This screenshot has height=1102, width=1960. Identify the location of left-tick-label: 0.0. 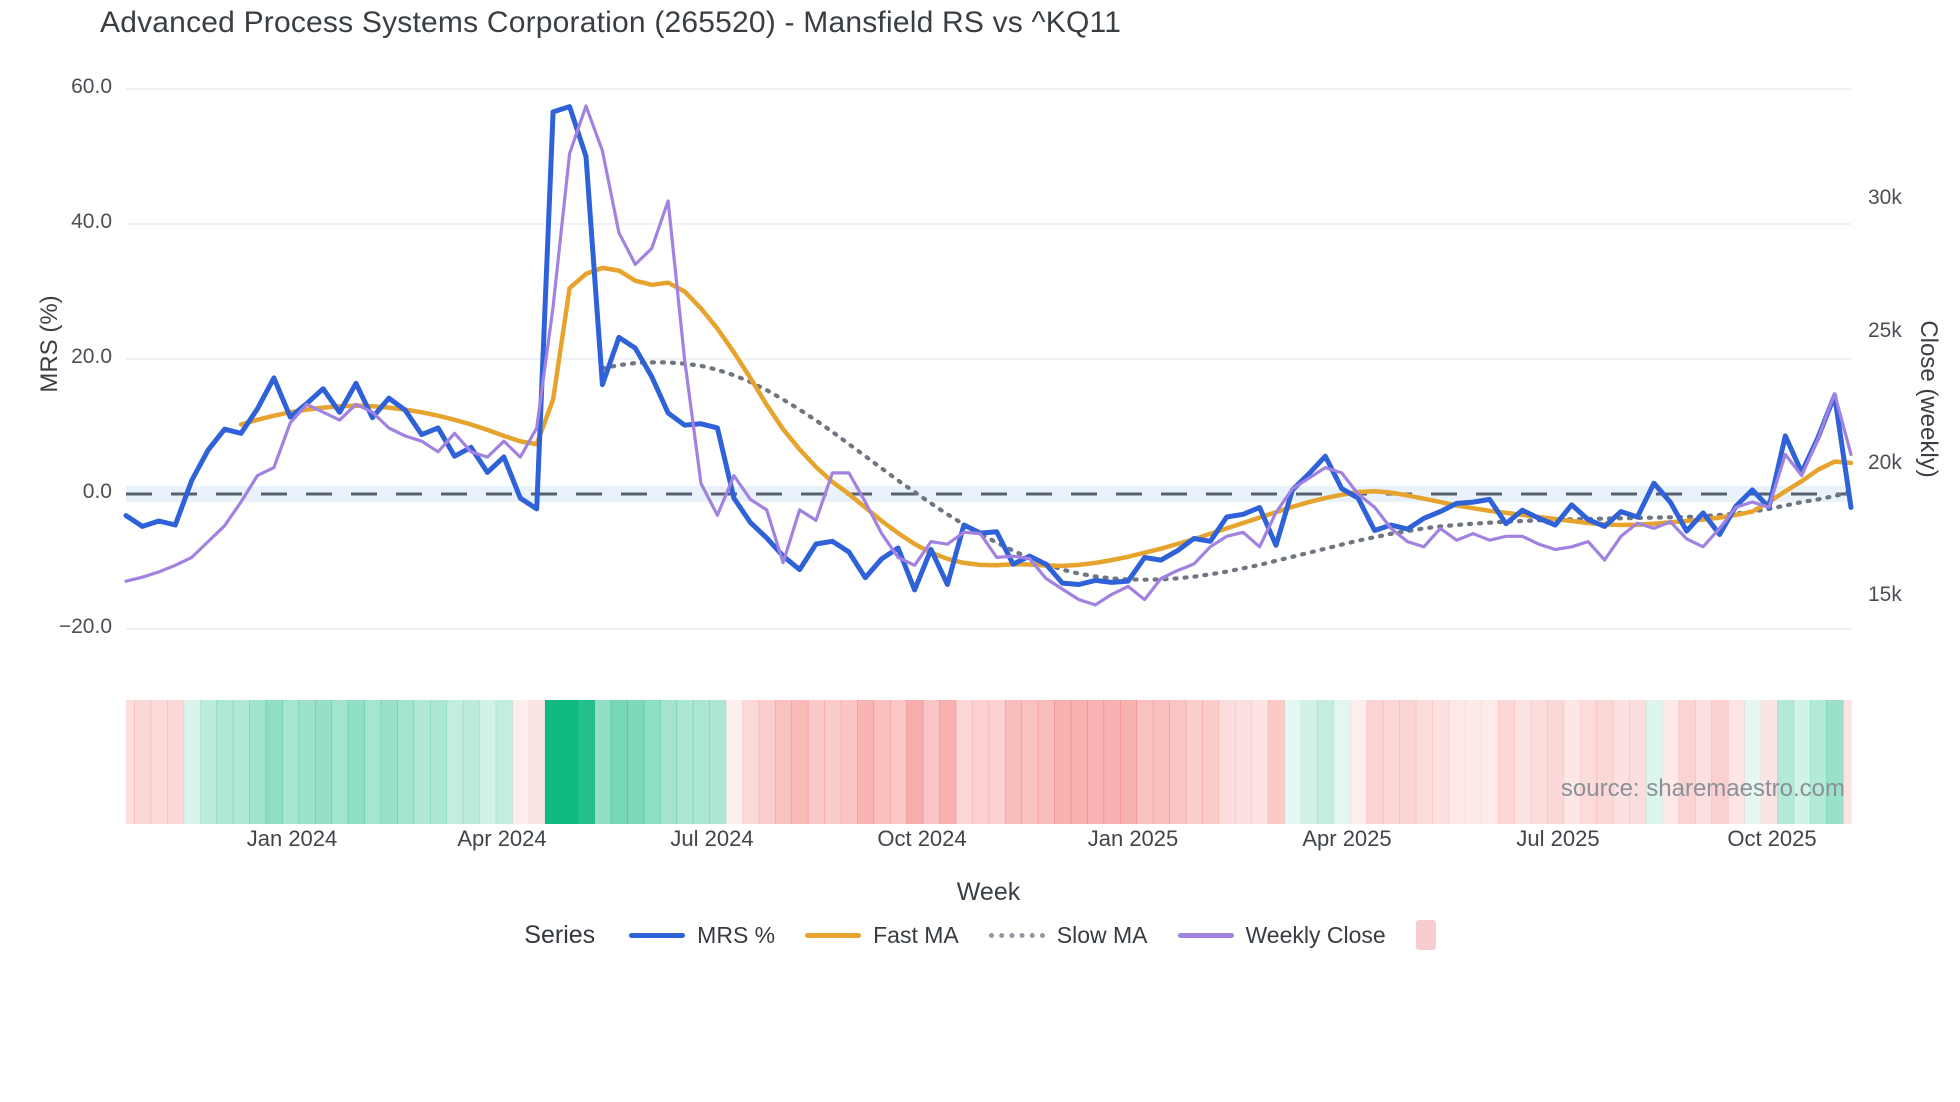
(97, 491).